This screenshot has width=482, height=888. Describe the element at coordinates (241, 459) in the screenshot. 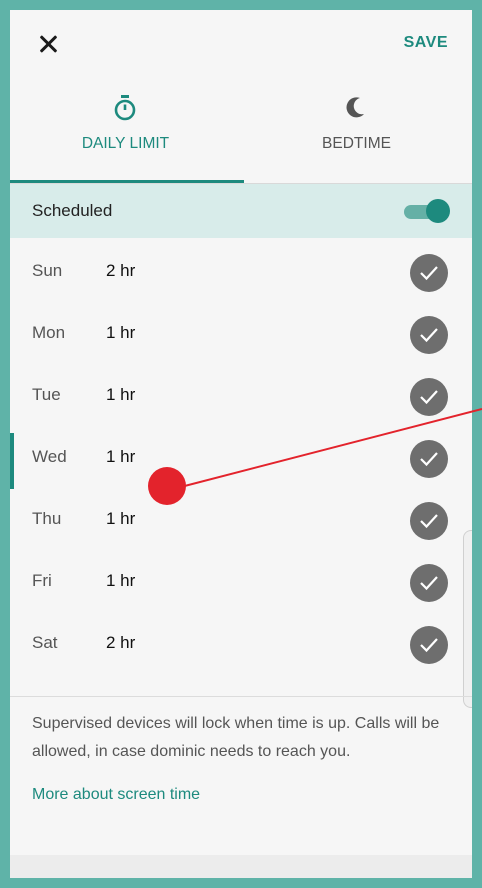

I see `day-row-wed: Wed 1 hr` at that location.